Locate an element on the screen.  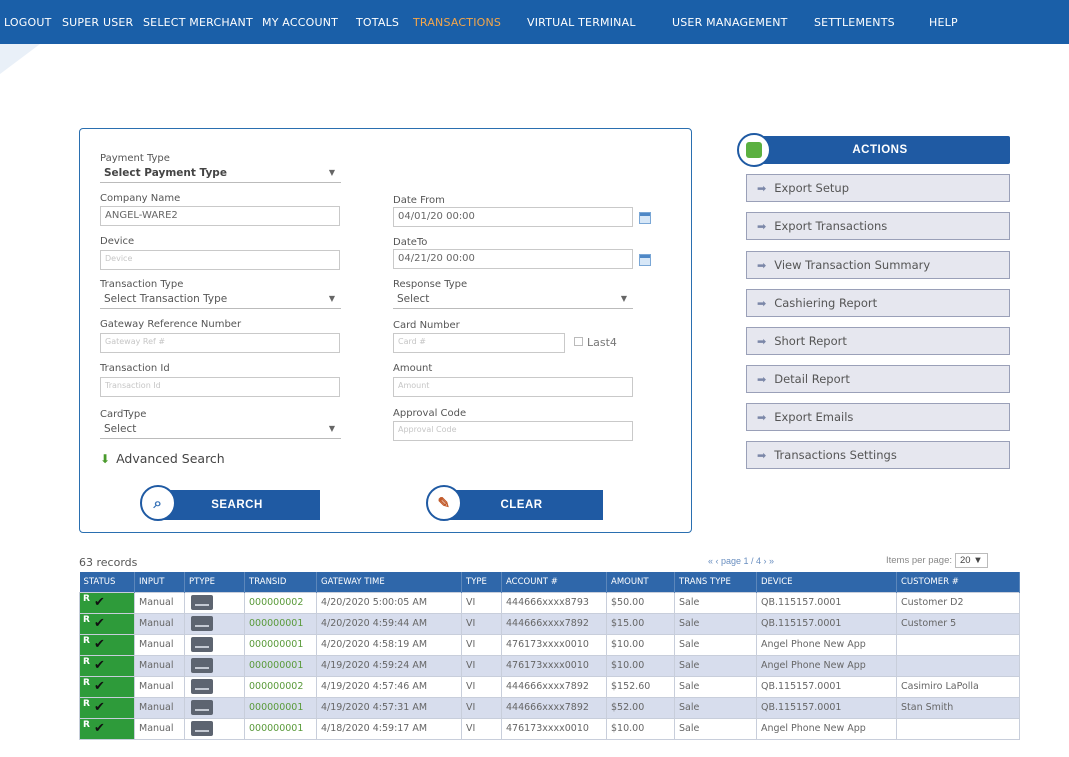
export-emails-button: ➡ Export Emails is located at coordinates (878, 417).